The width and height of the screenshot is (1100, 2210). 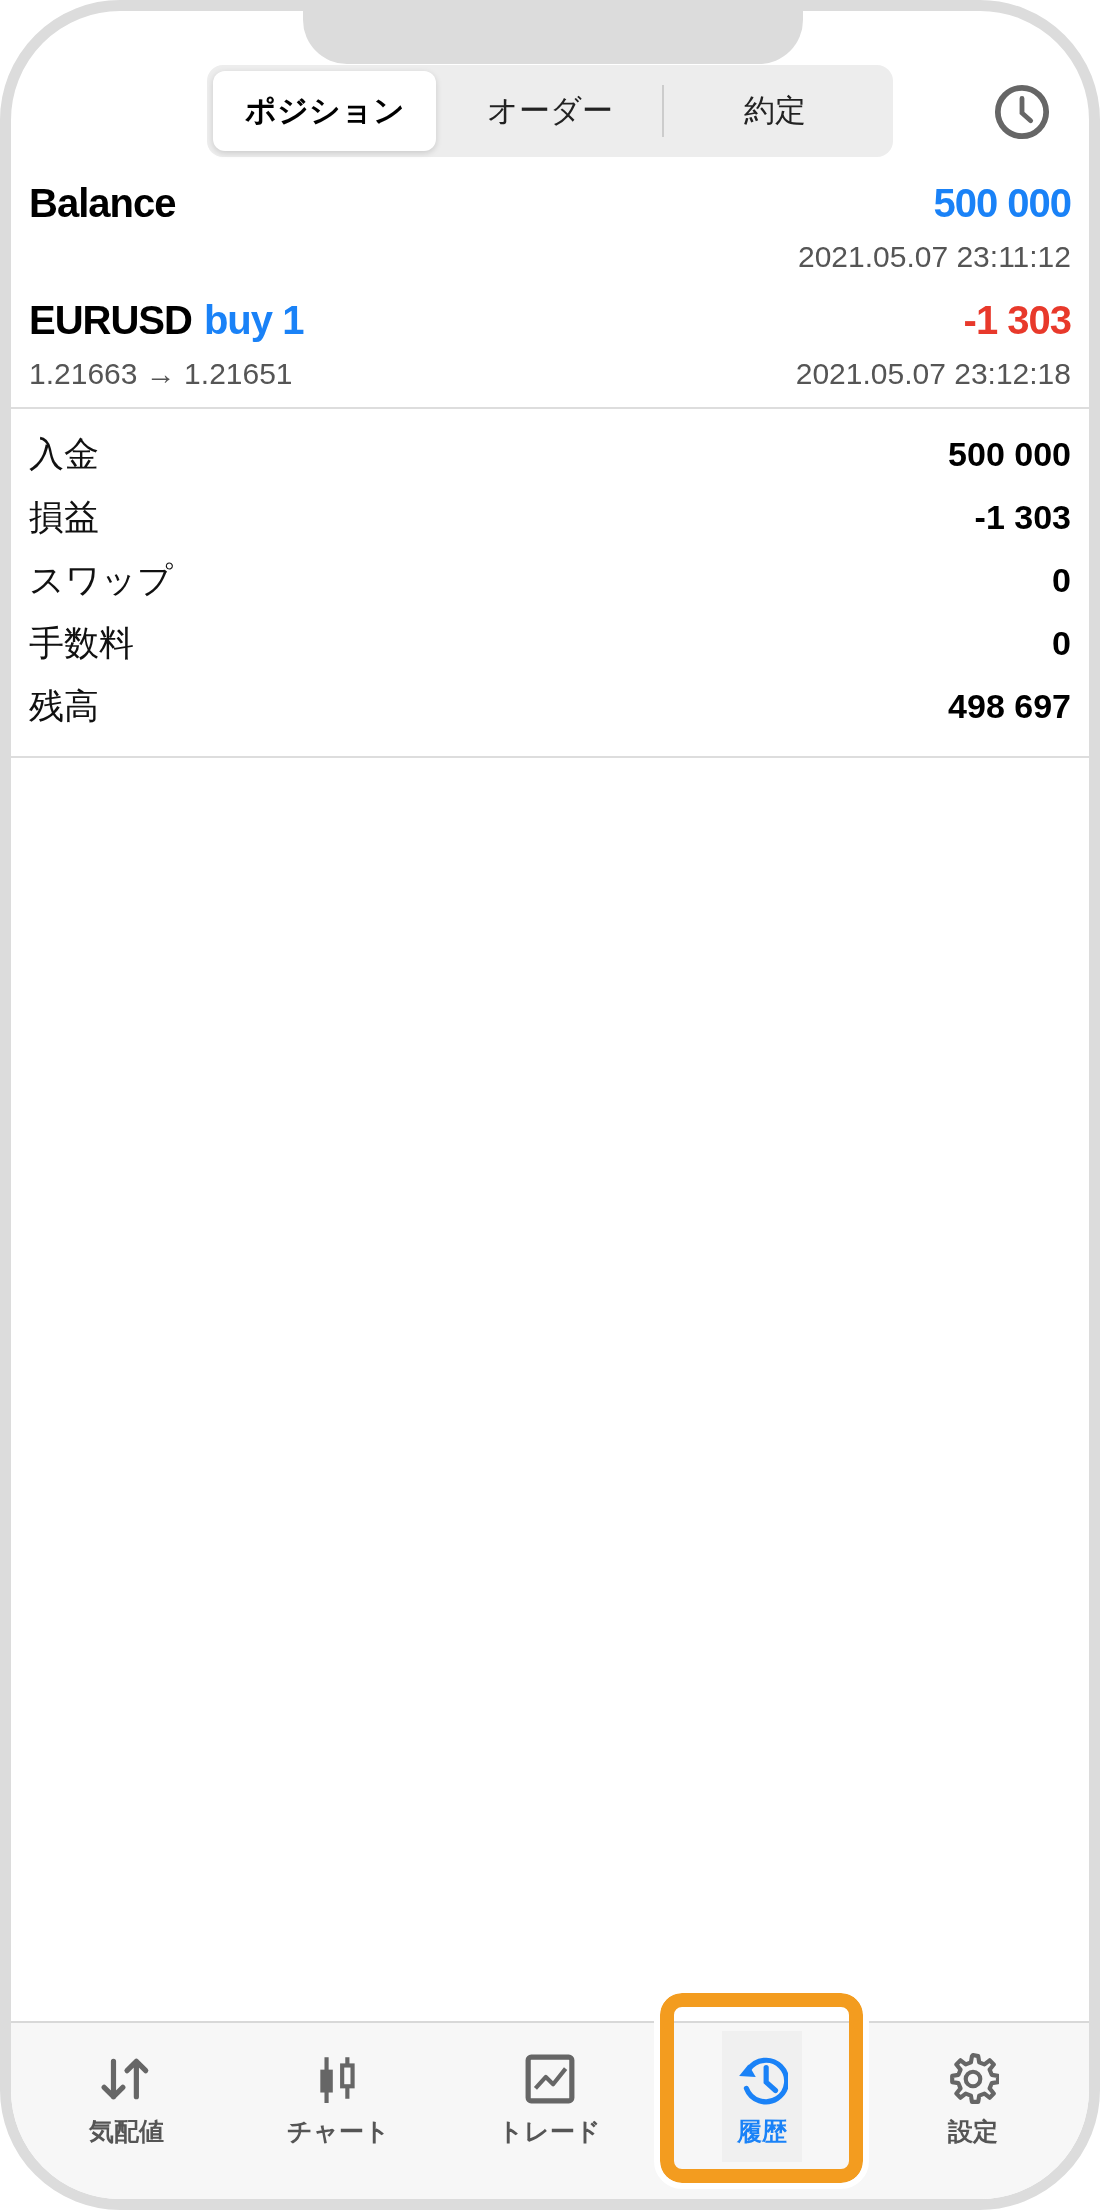 What do you see at coordinates (81, 643) in the screenshot?
I see `summary-label: 手数料` at bounding box center [81, 643].